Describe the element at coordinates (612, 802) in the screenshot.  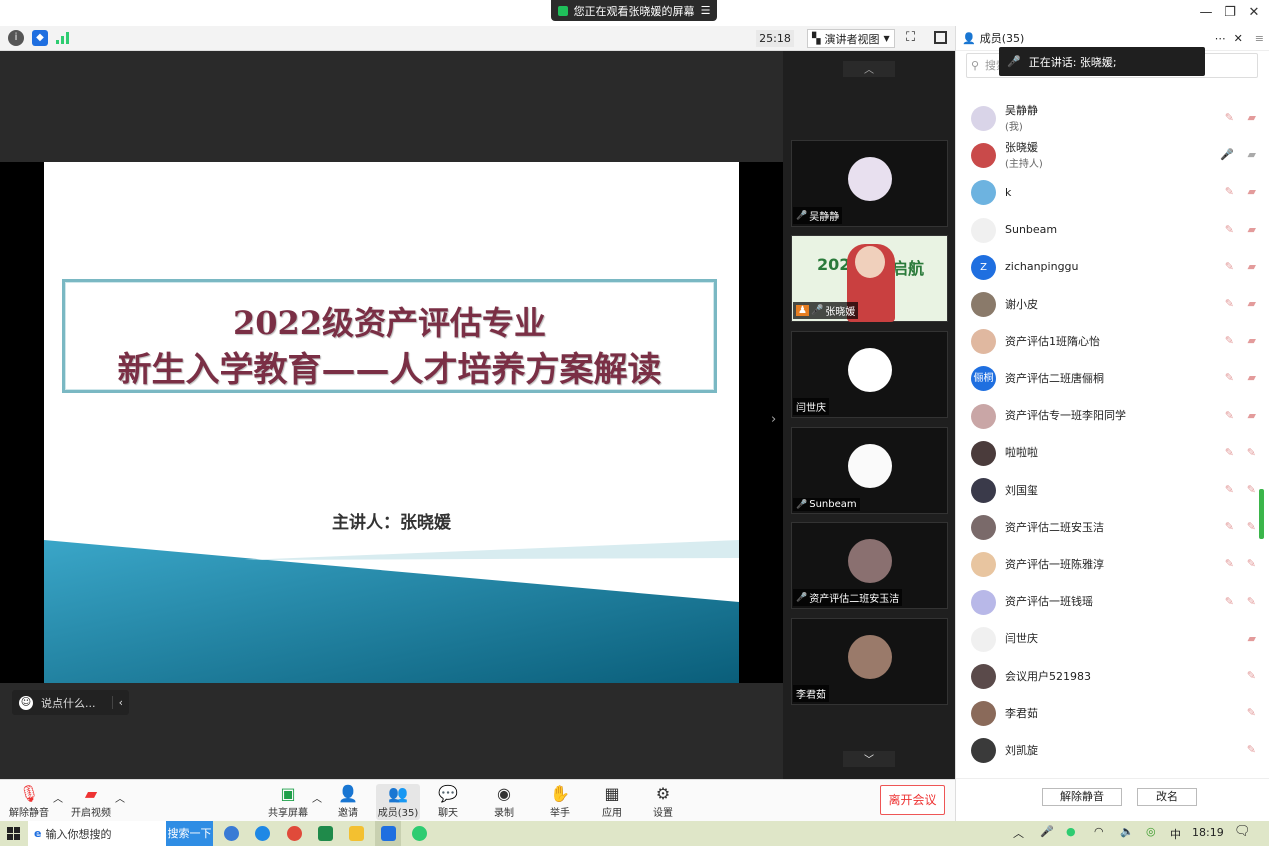
I see `apps-button: ▦ 应用` at that location.